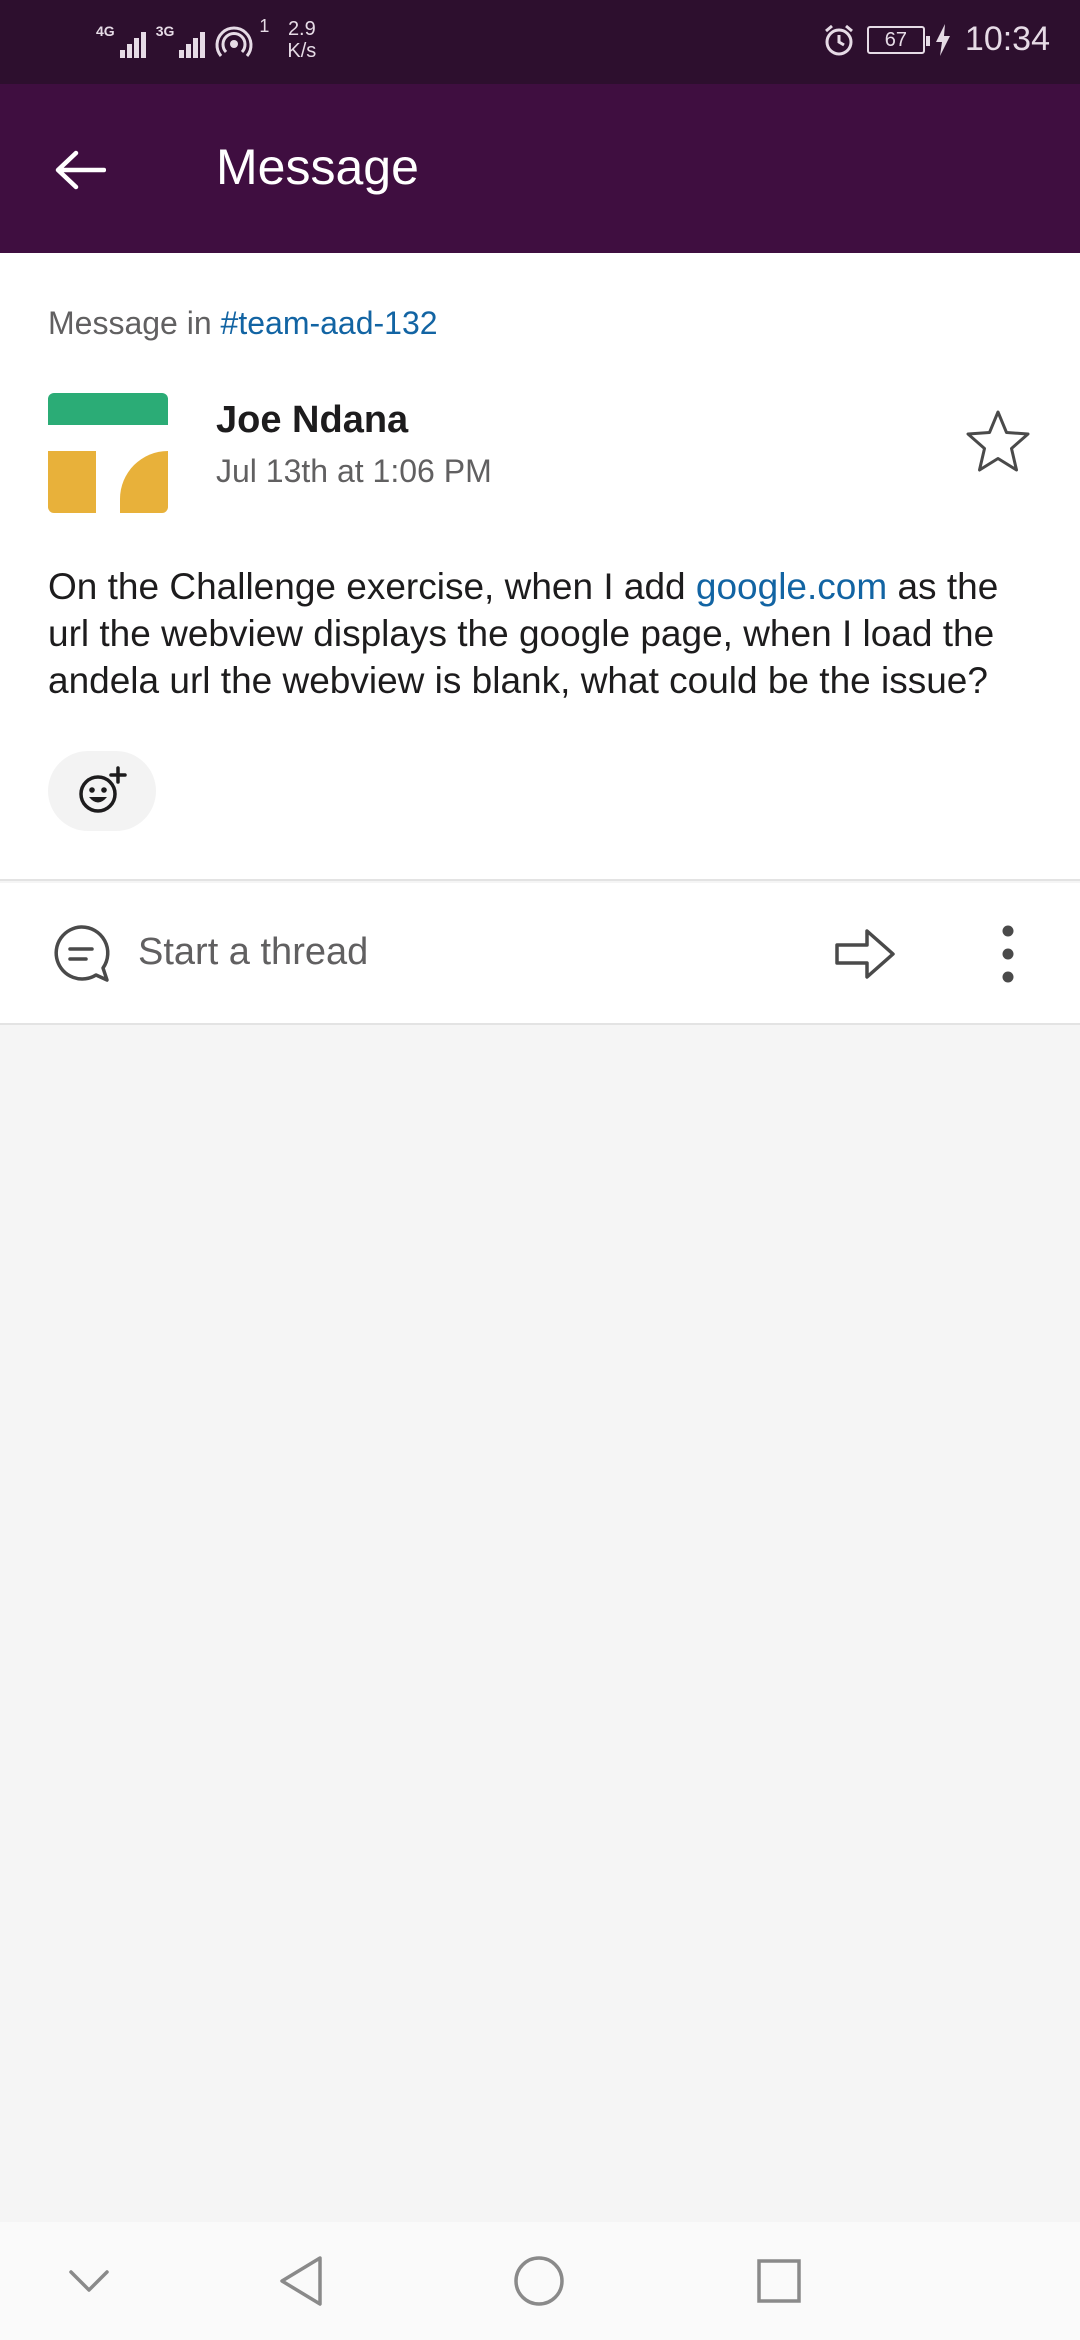 The height and width of the screenshot is (2340, 1080). I want to click on network-speed: 2.9 K/s, so click(301, 40).